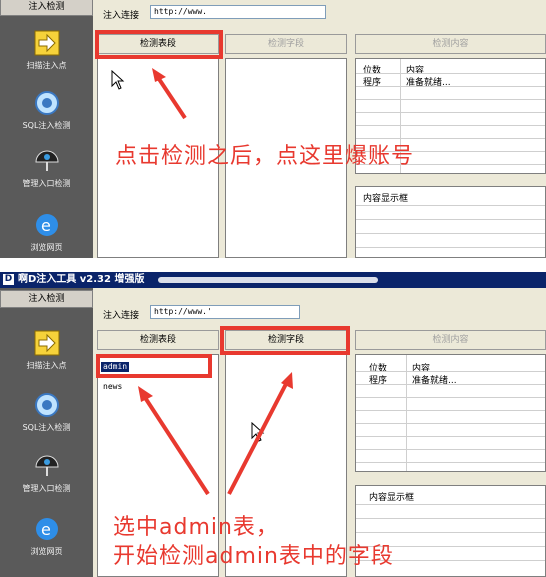 The image size is (546, 577). What do you see at coordinates (8, 279) in the screenshot?
I see `app-icon: D` at bounding box center [8, 279].